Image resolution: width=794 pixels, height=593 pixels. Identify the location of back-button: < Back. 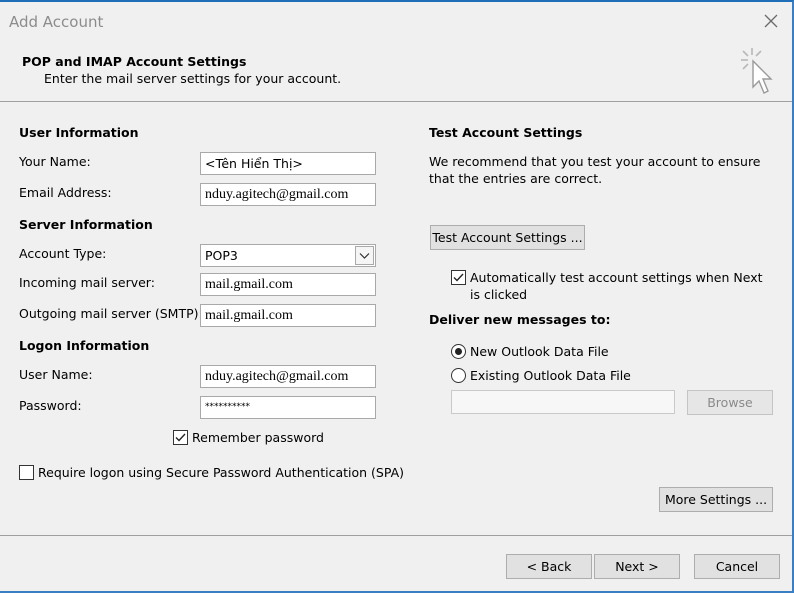
(549, 566).